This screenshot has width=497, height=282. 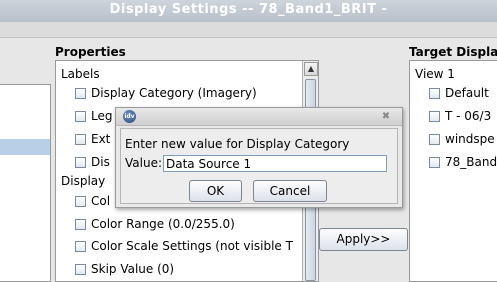 I want to click on property-row: Col, so click(x=92, y=201).